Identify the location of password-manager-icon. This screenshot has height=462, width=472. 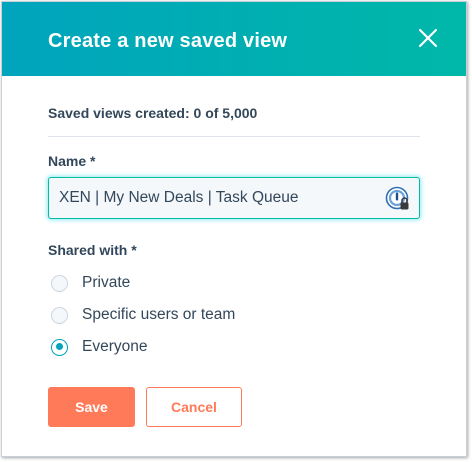
(398, 199).